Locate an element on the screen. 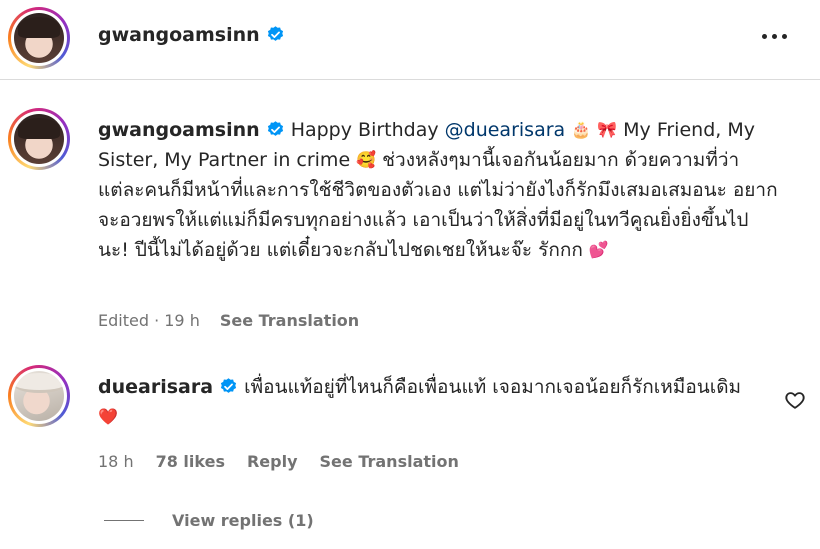  cake-icon: 🎂 is located at coordinates (581, 129).